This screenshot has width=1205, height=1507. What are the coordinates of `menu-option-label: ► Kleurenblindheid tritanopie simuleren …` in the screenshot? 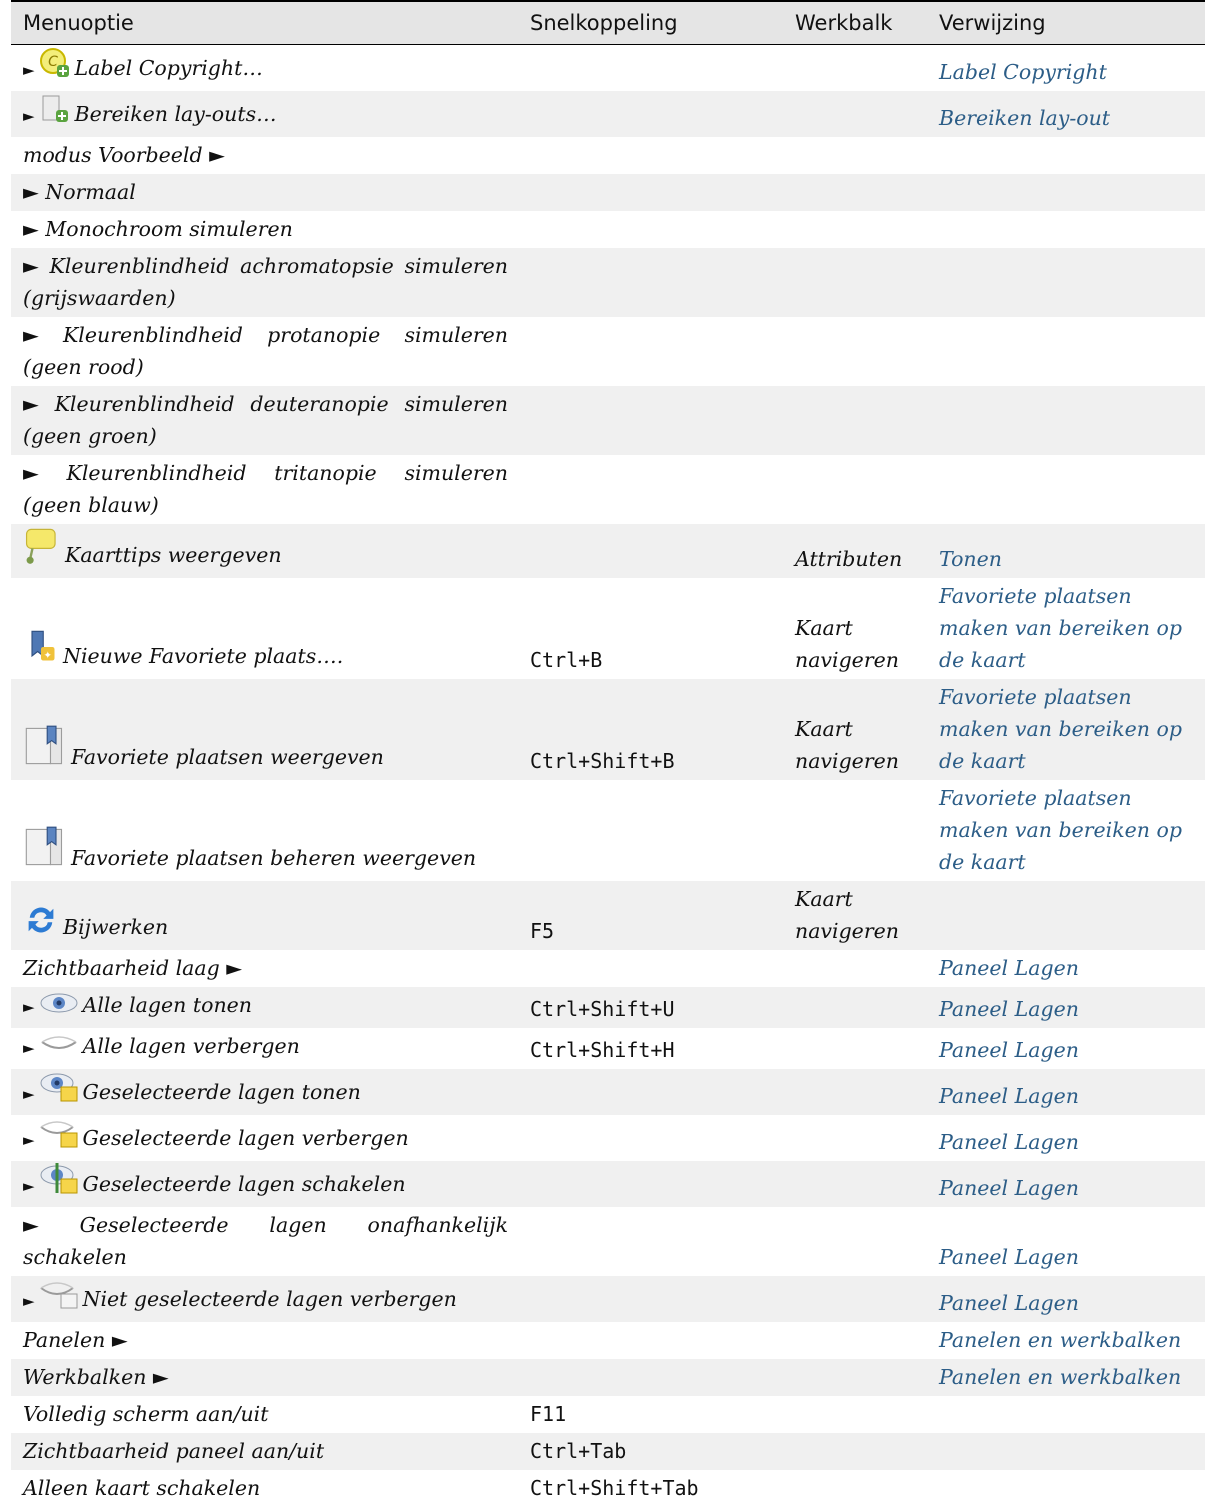 It's located at (265, 489).